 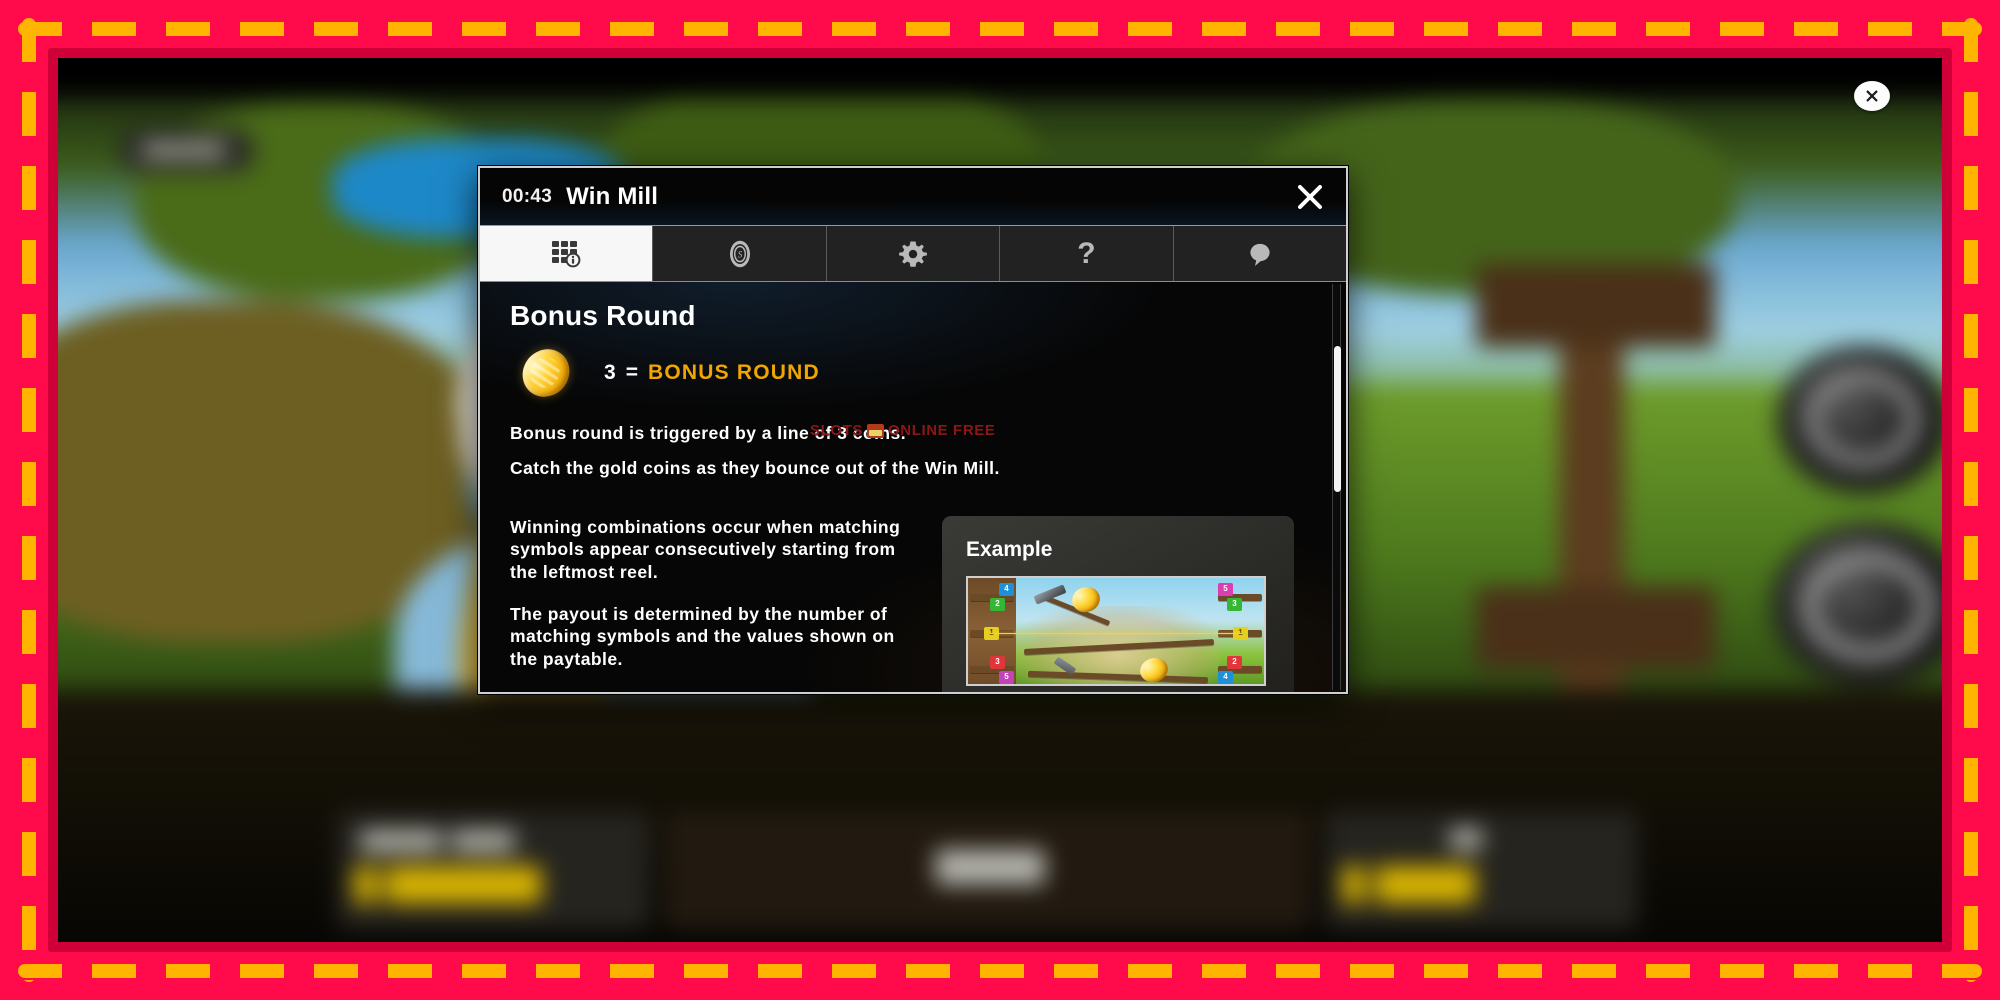 I want to click on tab-bet: S, so click(x=740, y=253).